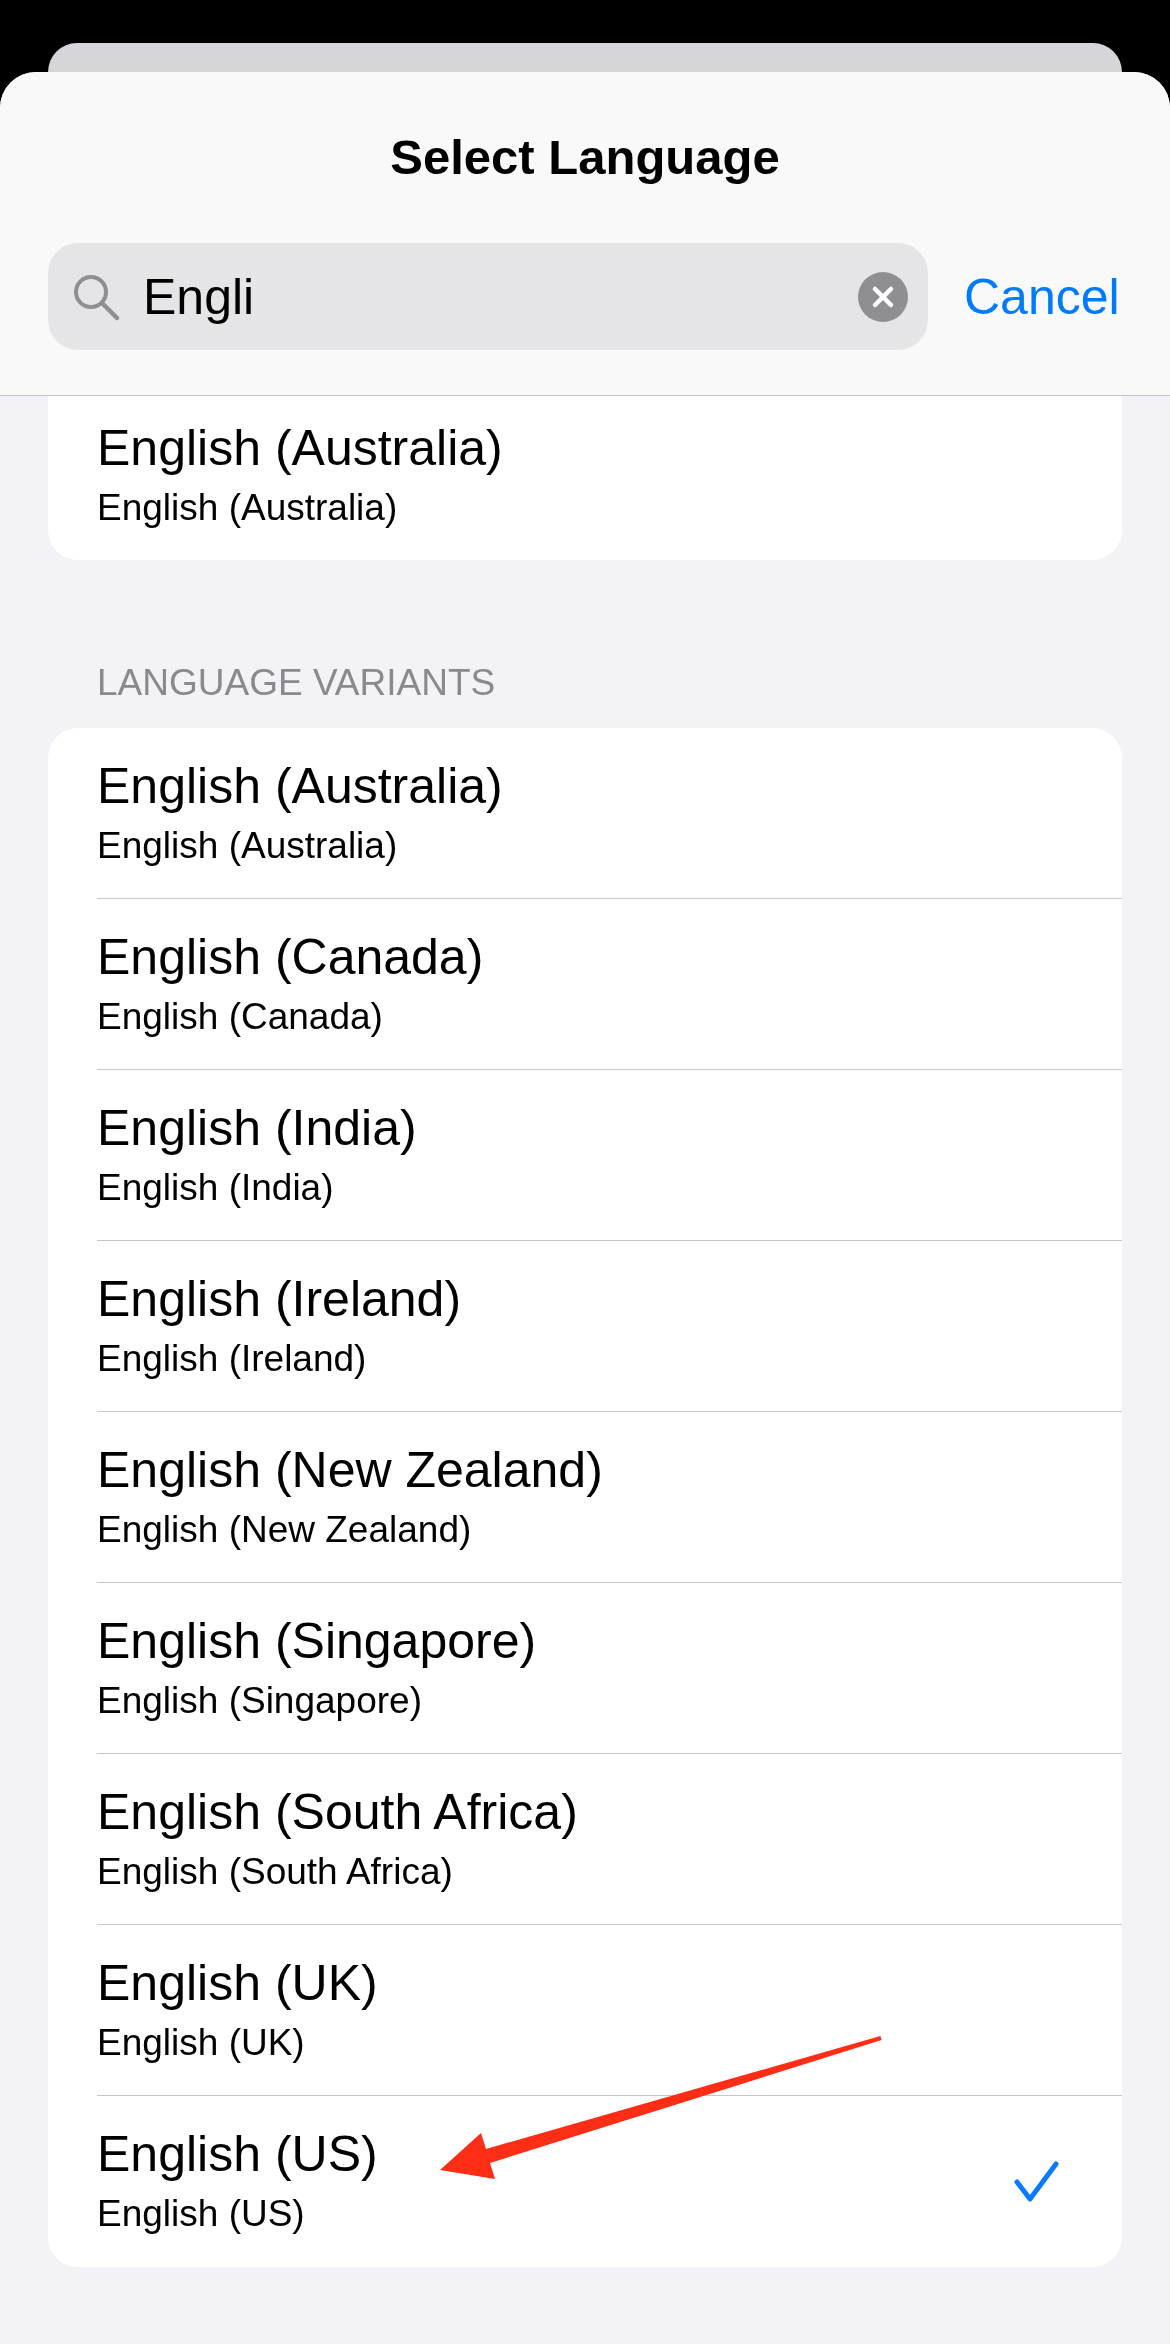 This screenshot has width=1170, height=2344. What do you see at coordinates (237, 2154) in the screenshot?
I see `language-name: English (US)` at bounding box center [237, 2154].